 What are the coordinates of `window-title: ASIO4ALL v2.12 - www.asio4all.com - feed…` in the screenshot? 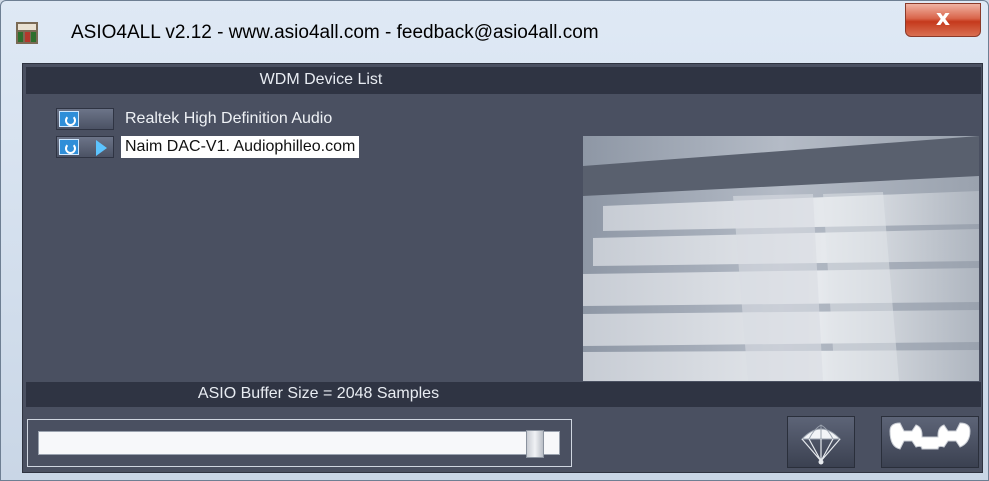 It's located at (335, 32).